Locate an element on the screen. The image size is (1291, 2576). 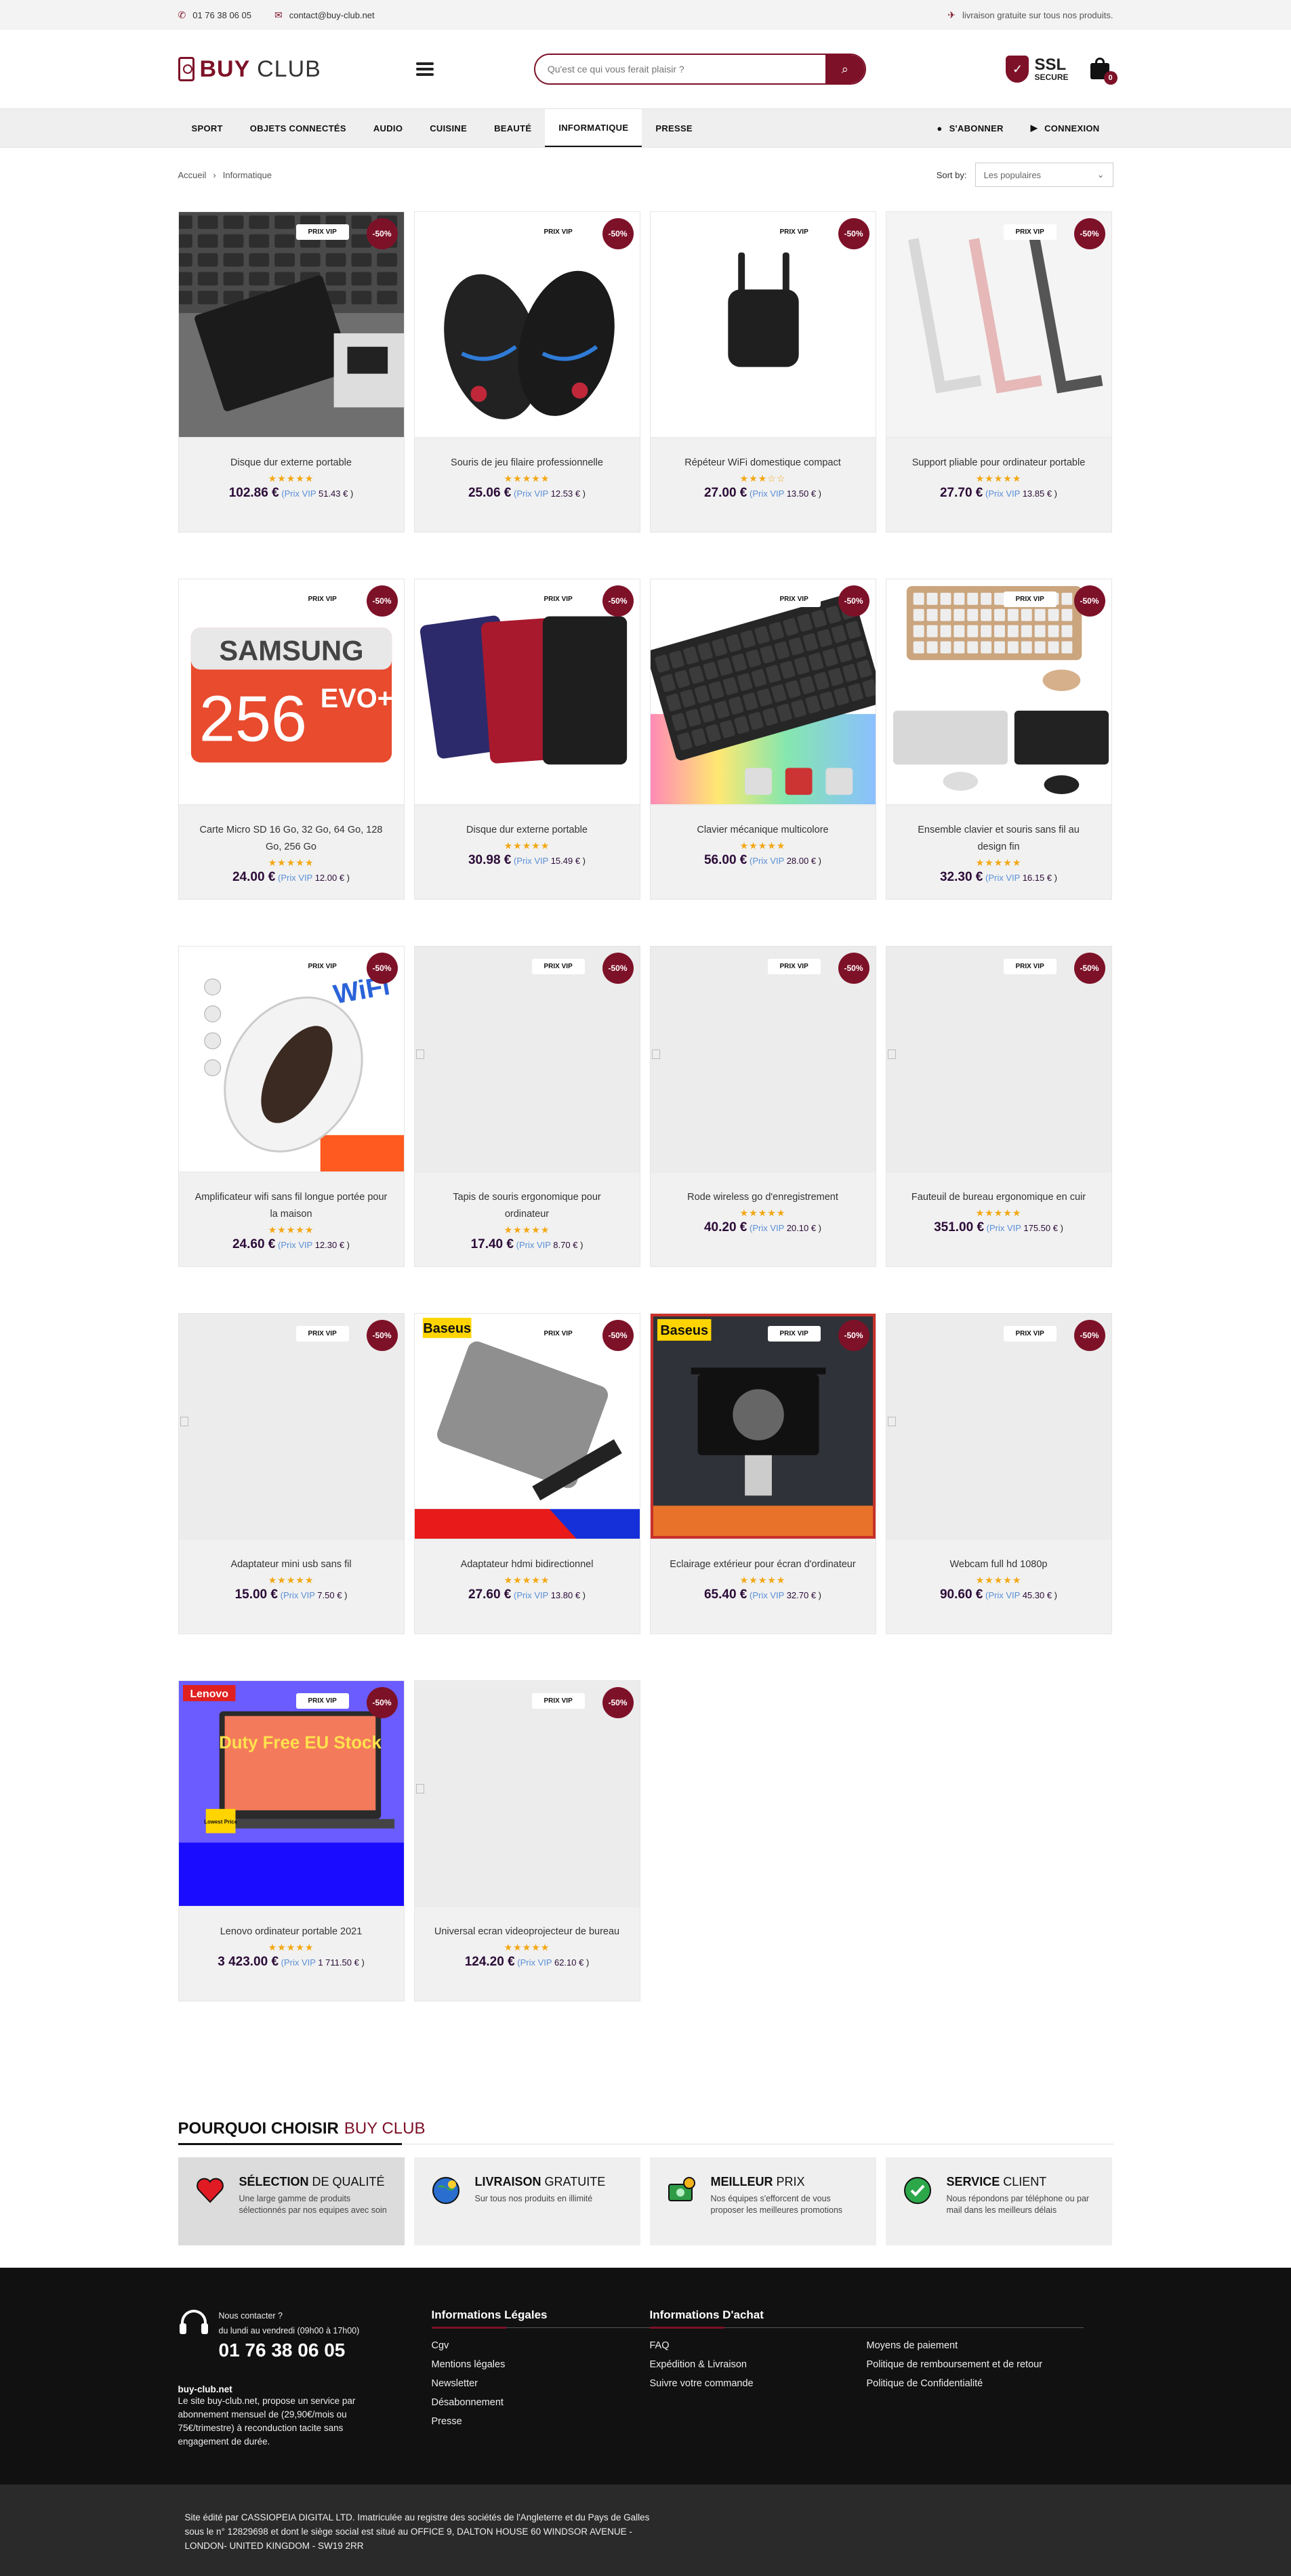
cart-button: 0 is located at coordinates (1103, 71).